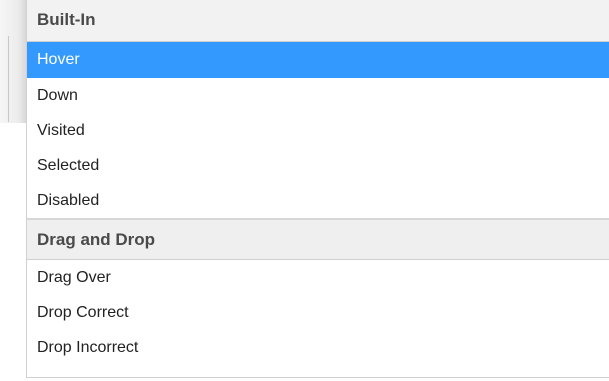 This screenshot has height=381, width=609. I want to click on underlying-control-divider, so click(8, 79).